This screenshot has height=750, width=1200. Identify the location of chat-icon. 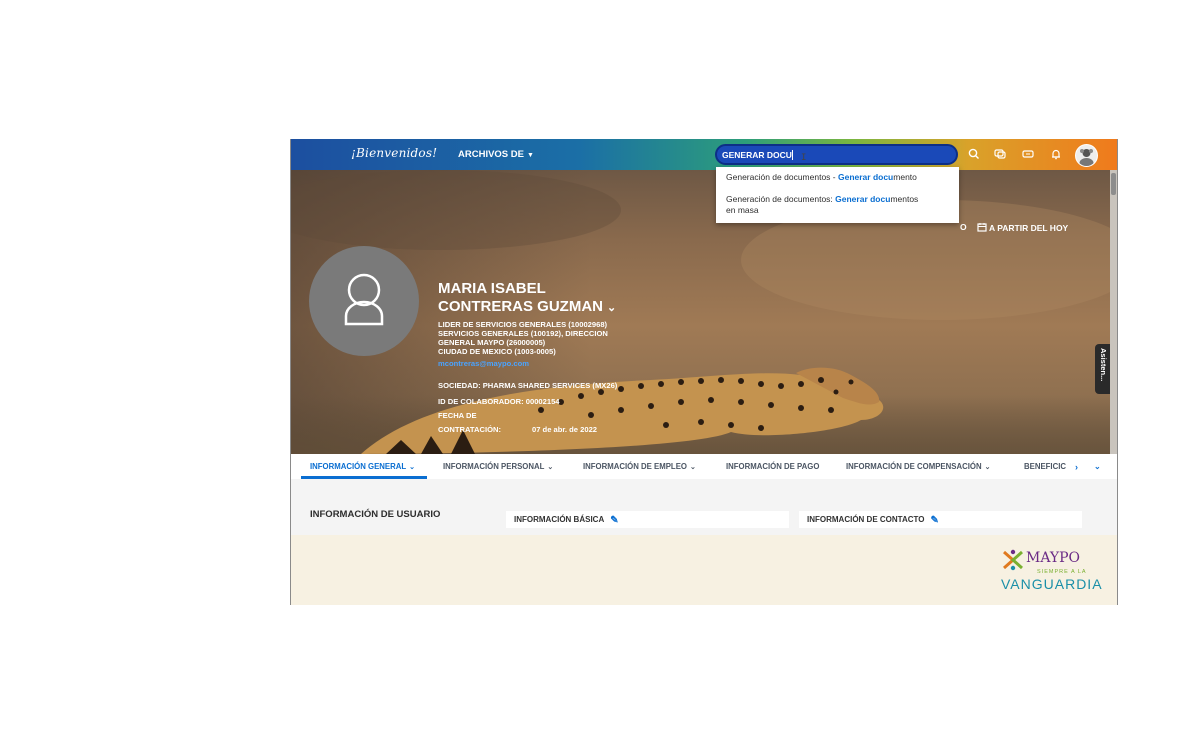
(1000, 154).